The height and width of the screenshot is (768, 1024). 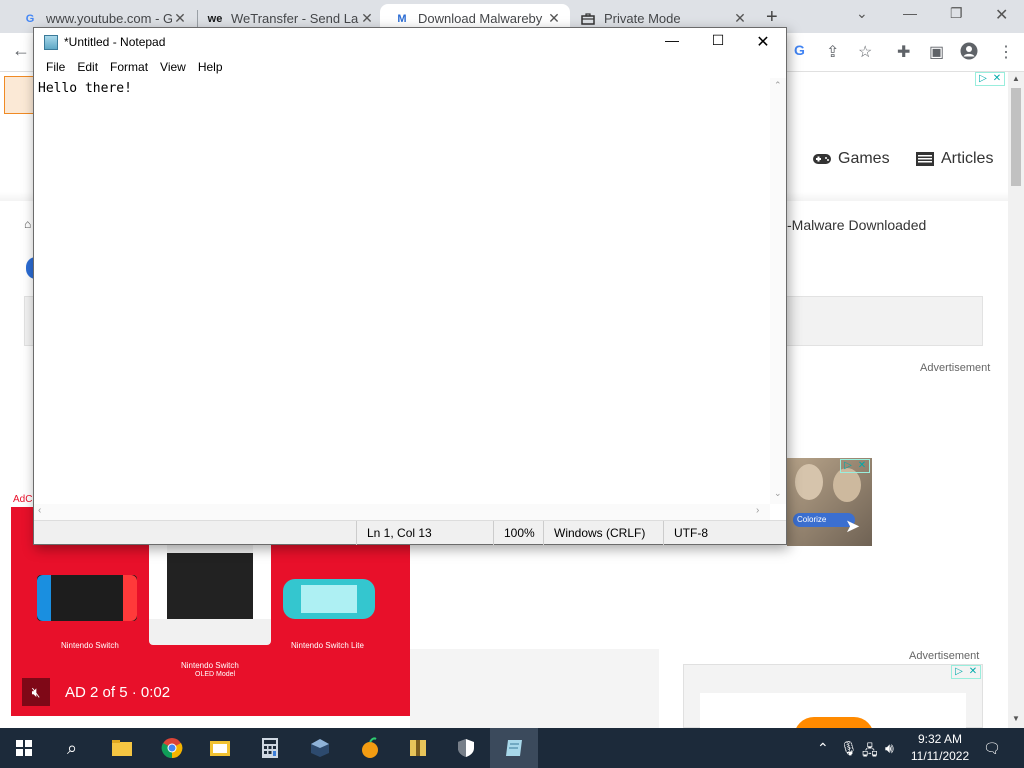 I want to click on maximize-icon: ☐, so click(x=718, y=43).